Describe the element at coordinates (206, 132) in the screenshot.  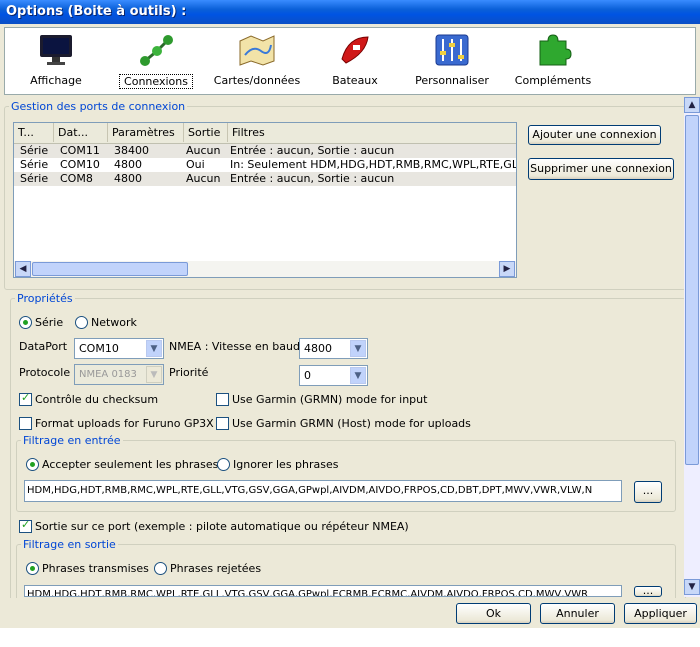
I see `column-output: Sortie` at that location.